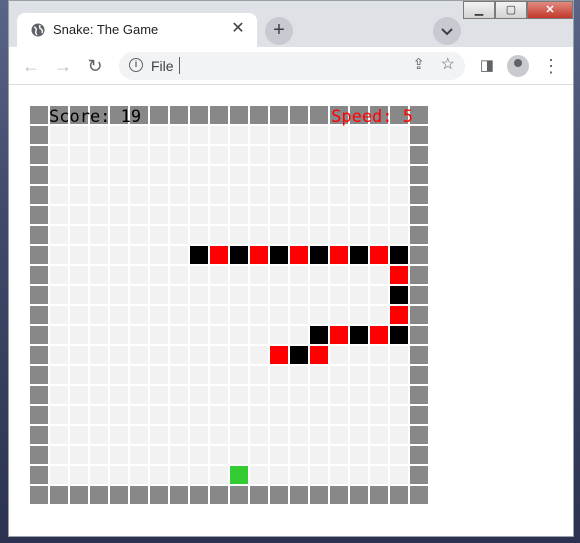 The height and width of the screenshot is (543, 580). I want to click on maximize-button: ▢, so click(511, 10).